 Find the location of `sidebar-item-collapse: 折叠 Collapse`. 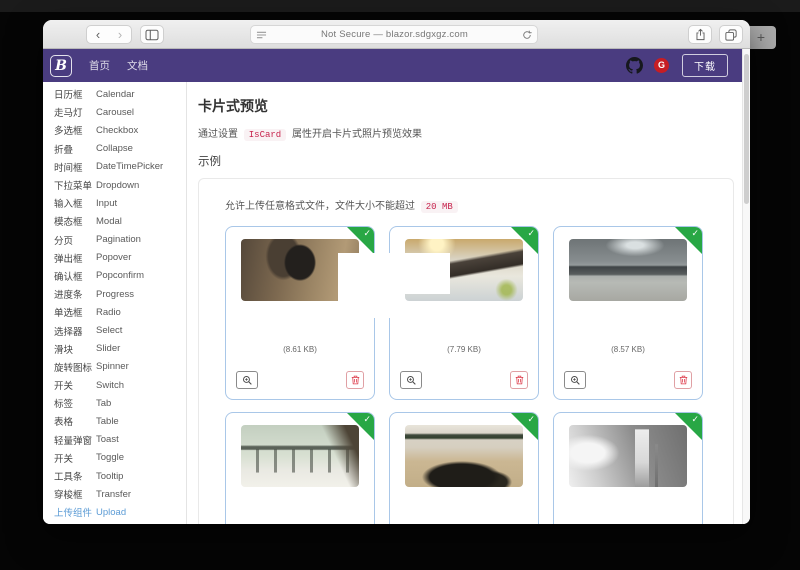

sidebar-item-collapse: 折叠 Collapse is located at coordinates (120, 149).